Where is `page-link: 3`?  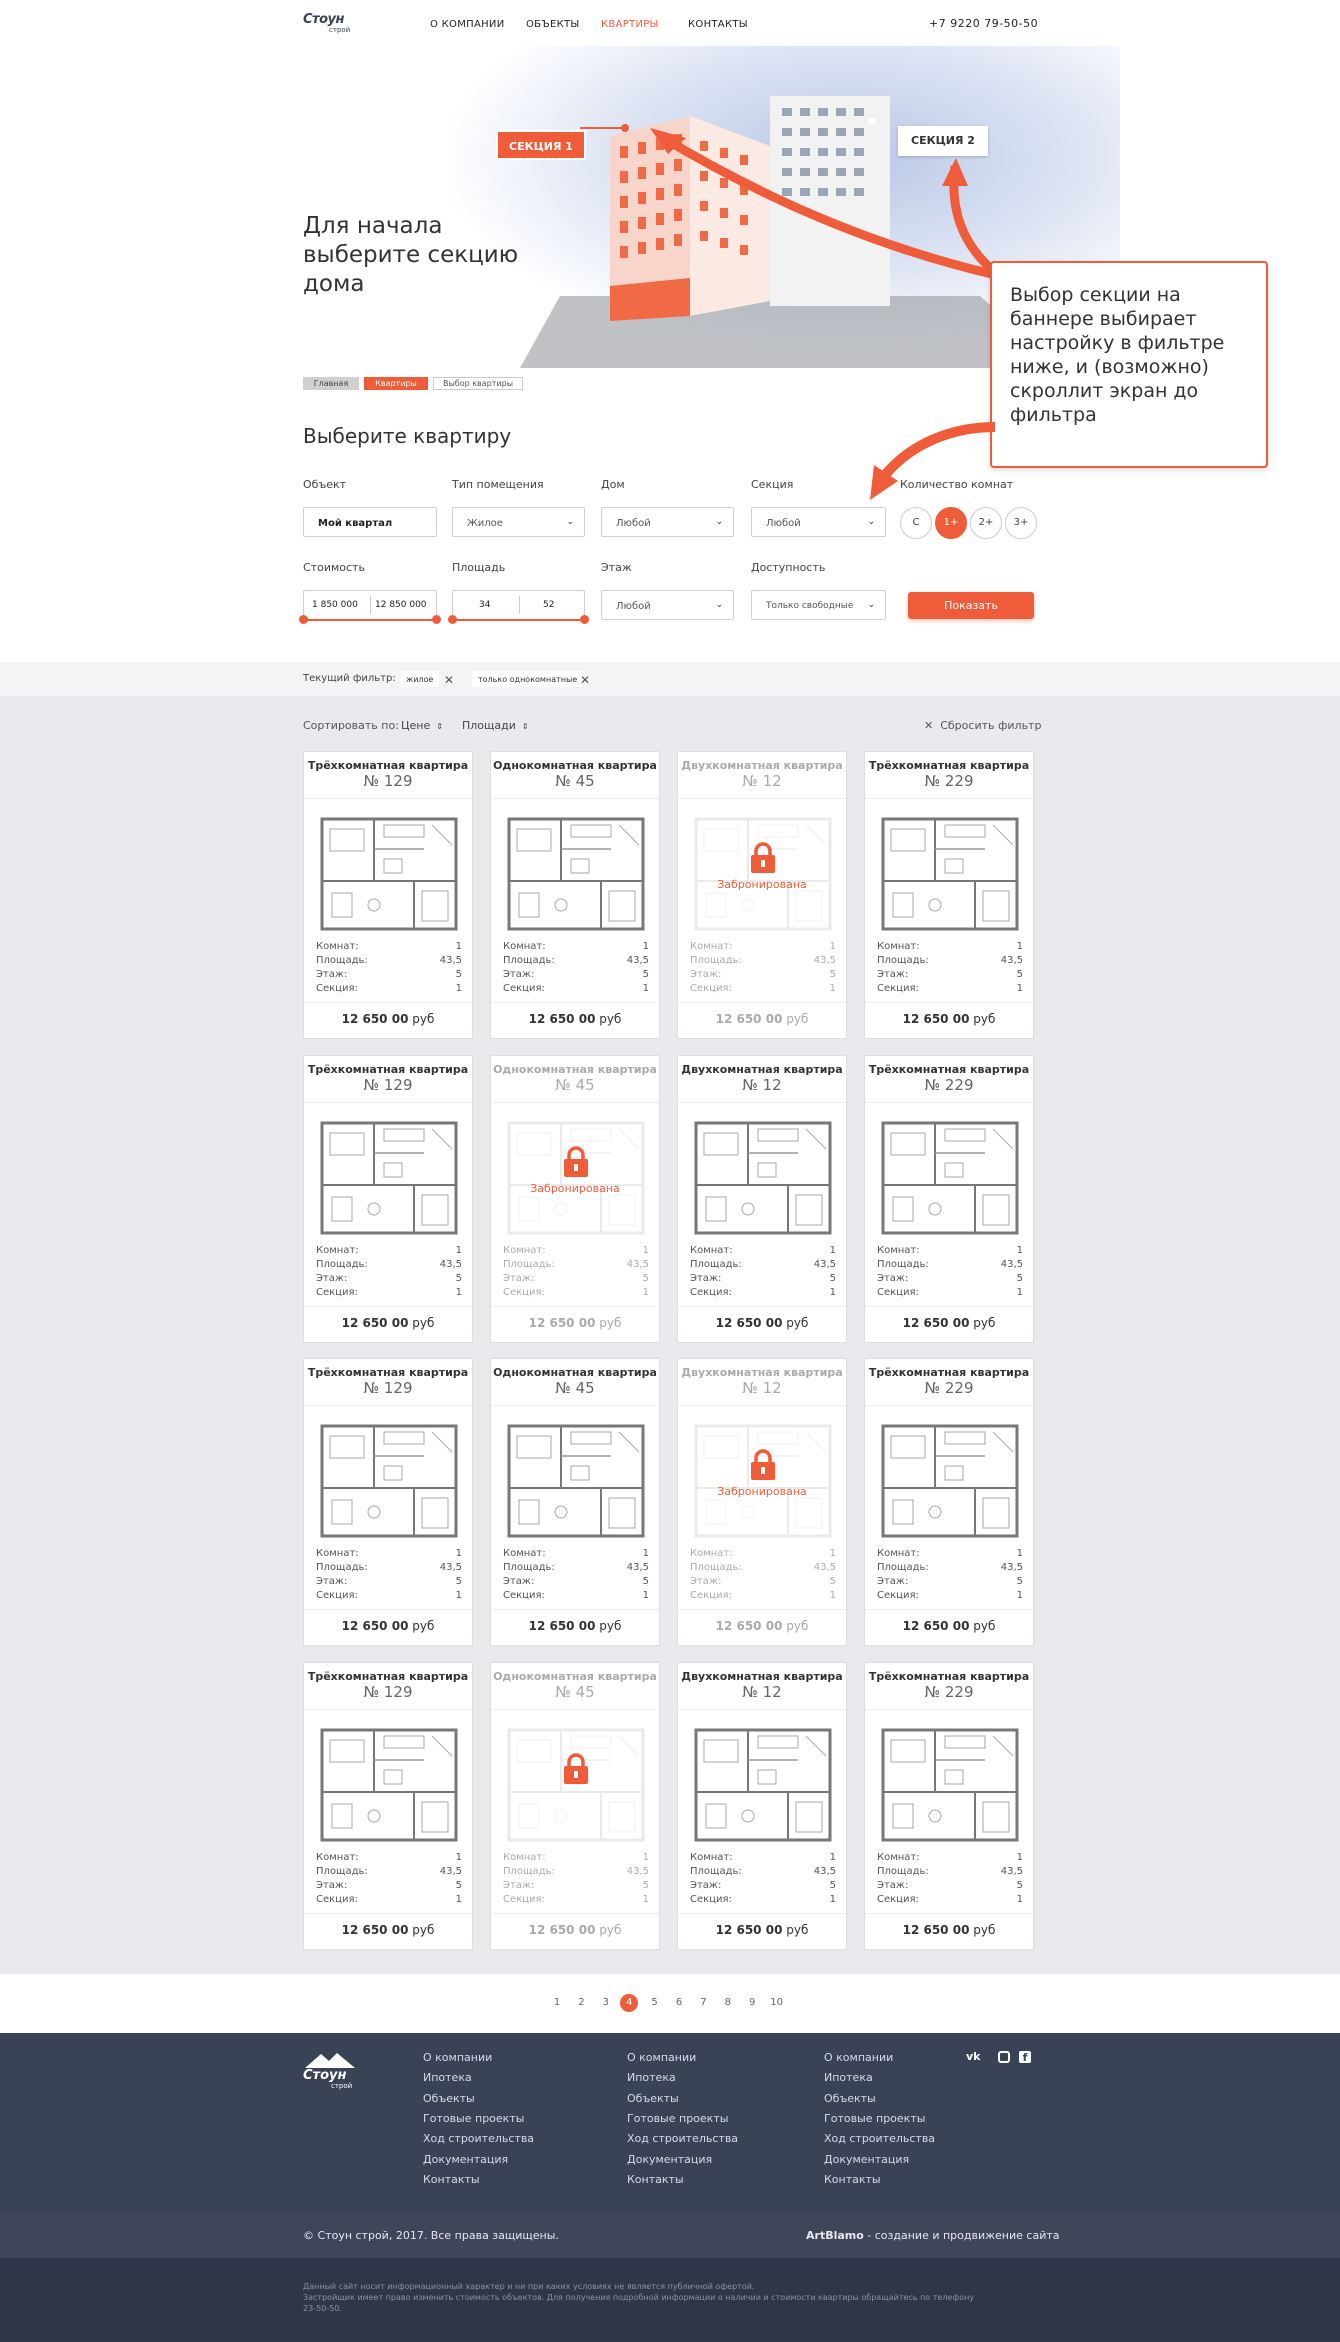
page-link: 3 is located at coordinates (606, 2003).